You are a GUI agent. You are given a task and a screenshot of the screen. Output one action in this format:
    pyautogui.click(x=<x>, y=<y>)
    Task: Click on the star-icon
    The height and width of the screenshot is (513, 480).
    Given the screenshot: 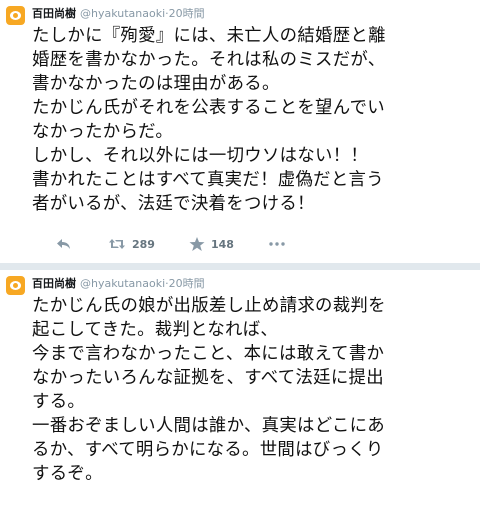 What is the action you would take?
    pyautogui.click(x=197, y=244)
    